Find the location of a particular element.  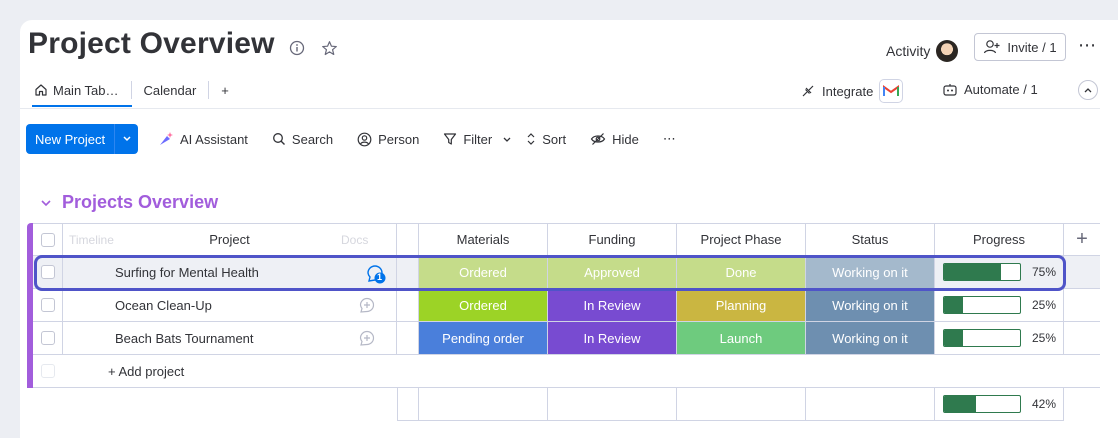

header-project: Timeline Project Docs is located at coordinates (230, 239).